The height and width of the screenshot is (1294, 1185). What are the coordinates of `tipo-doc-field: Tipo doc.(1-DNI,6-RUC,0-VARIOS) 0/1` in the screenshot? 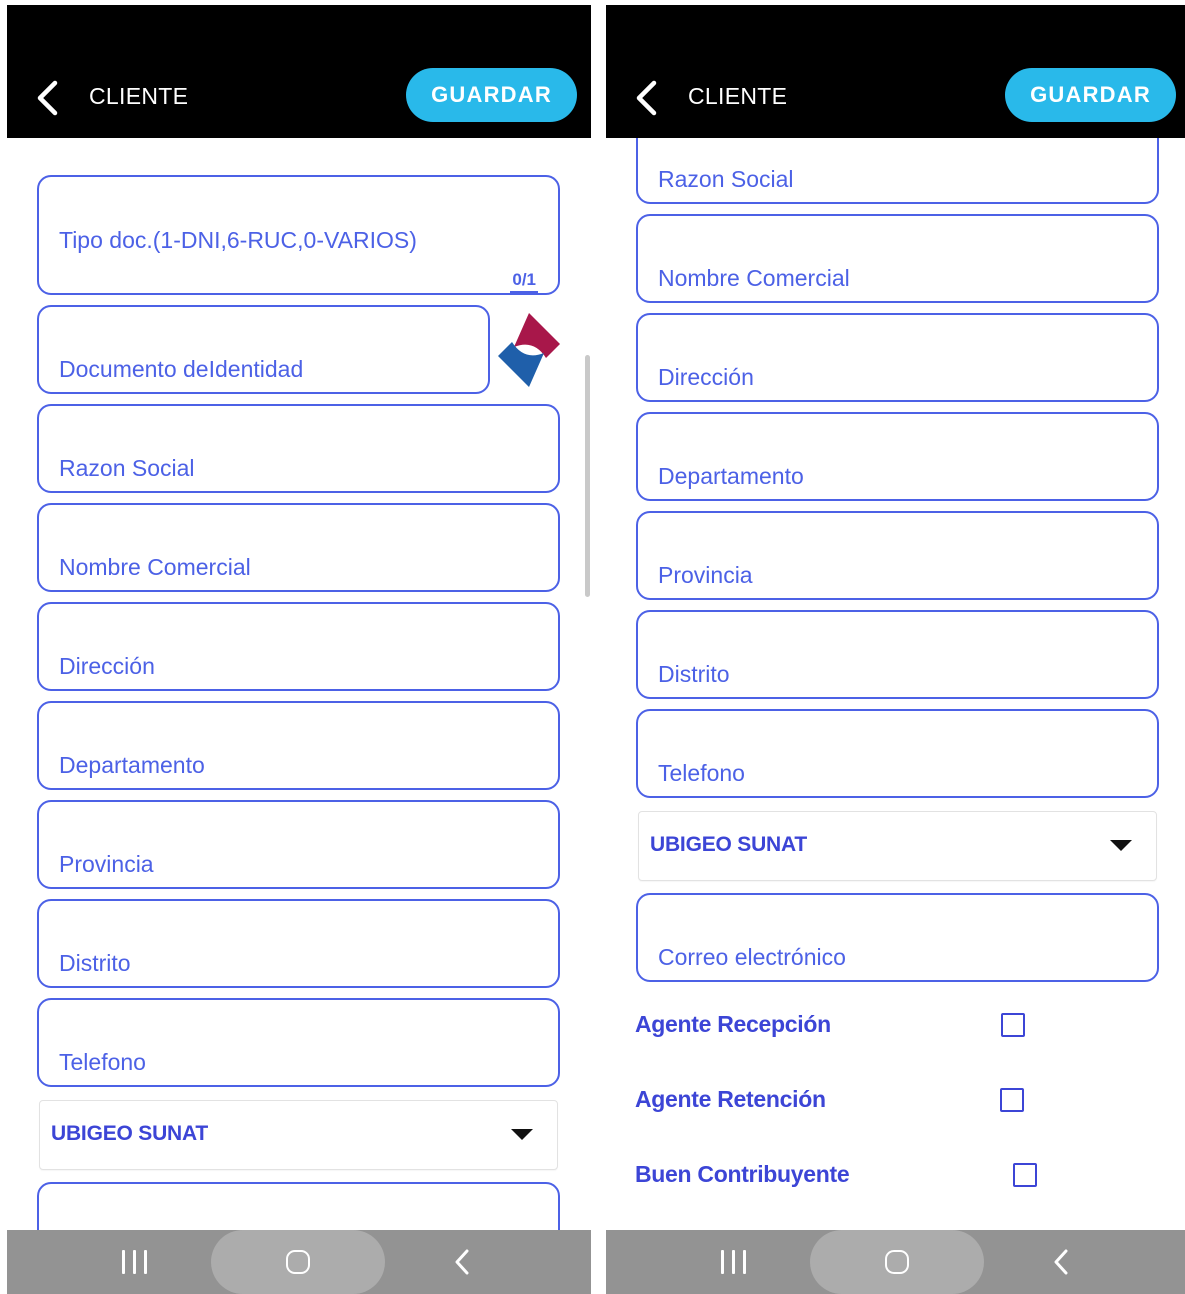 It's located at (298, 235).